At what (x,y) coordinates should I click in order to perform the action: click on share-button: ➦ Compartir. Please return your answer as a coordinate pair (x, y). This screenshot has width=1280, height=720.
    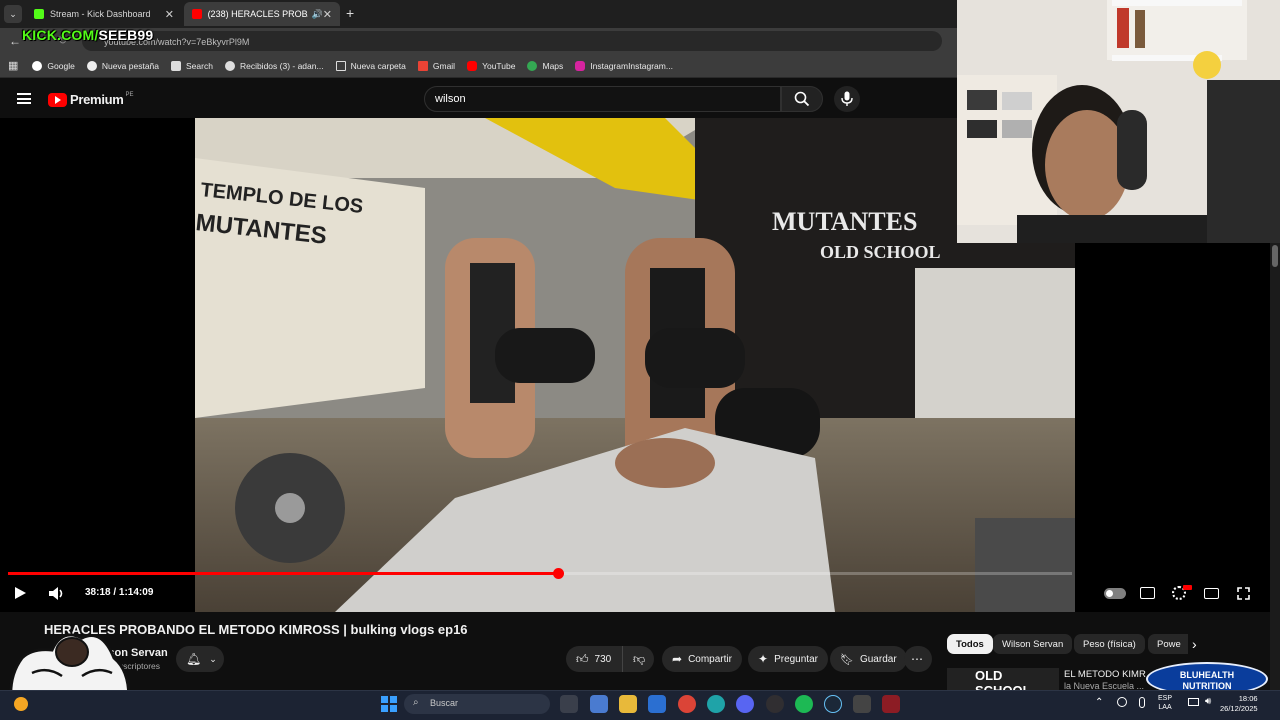
    Looking at the image, I should click on (702, 659).